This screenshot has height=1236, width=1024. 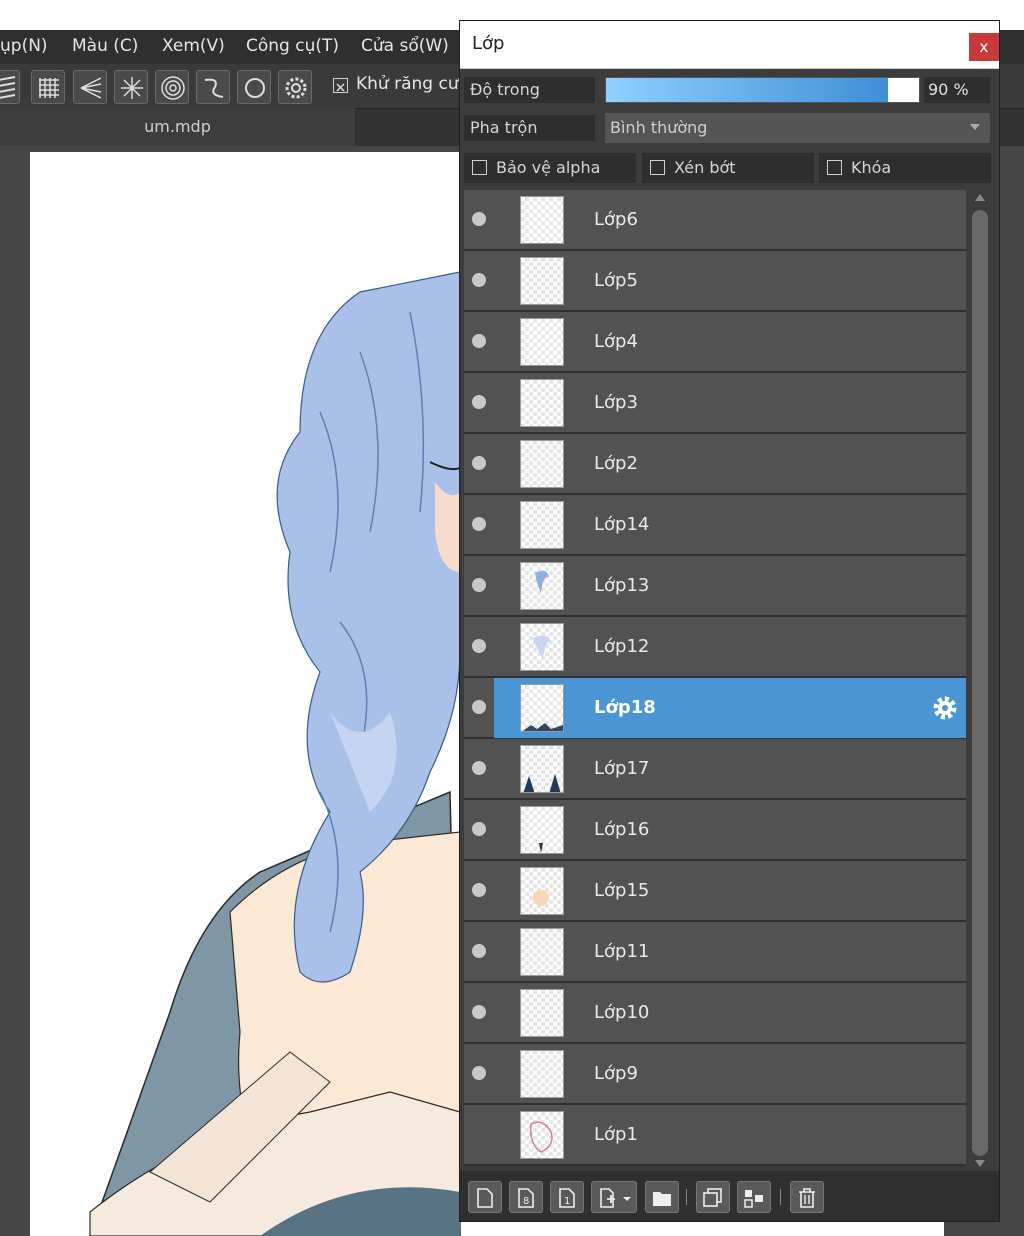 I want to click on protect-alpha-label: Bảo vệ alpha, so click(x=548, y=167).